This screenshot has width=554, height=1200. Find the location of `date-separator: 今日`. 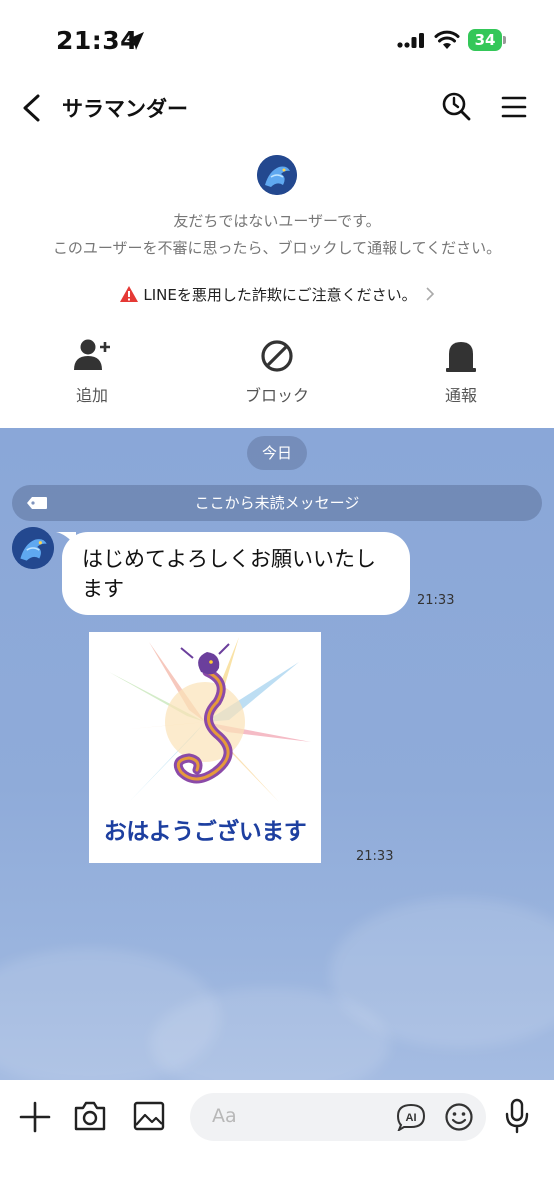

date-separator: 今日 is located at coordinates (277, 453).